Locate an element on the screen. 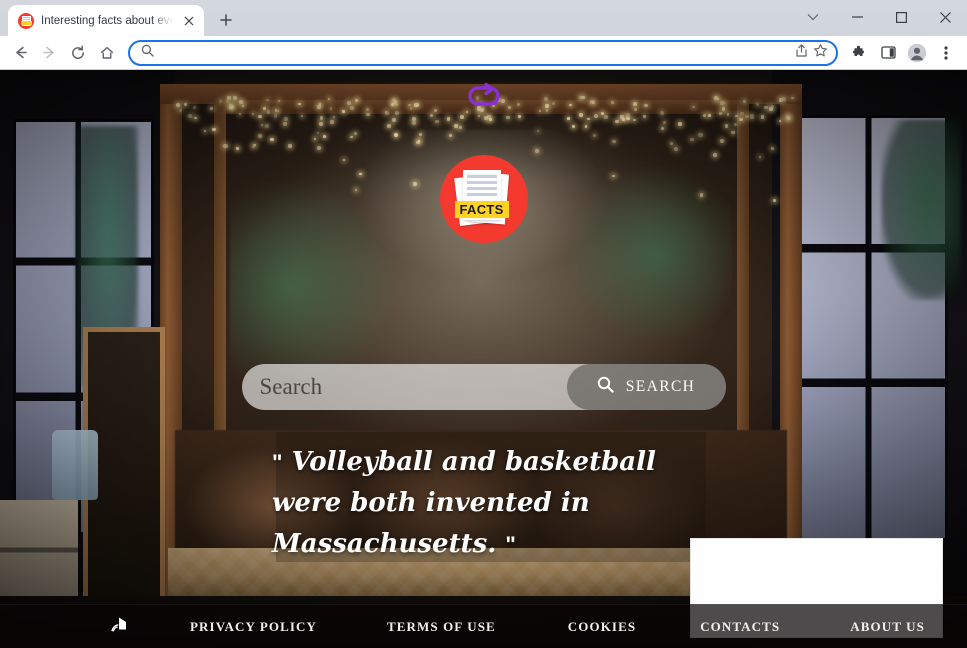 The width and height of the screenshot is (967, 648). search-button: SEARCH is located at coordinates (646, 387).